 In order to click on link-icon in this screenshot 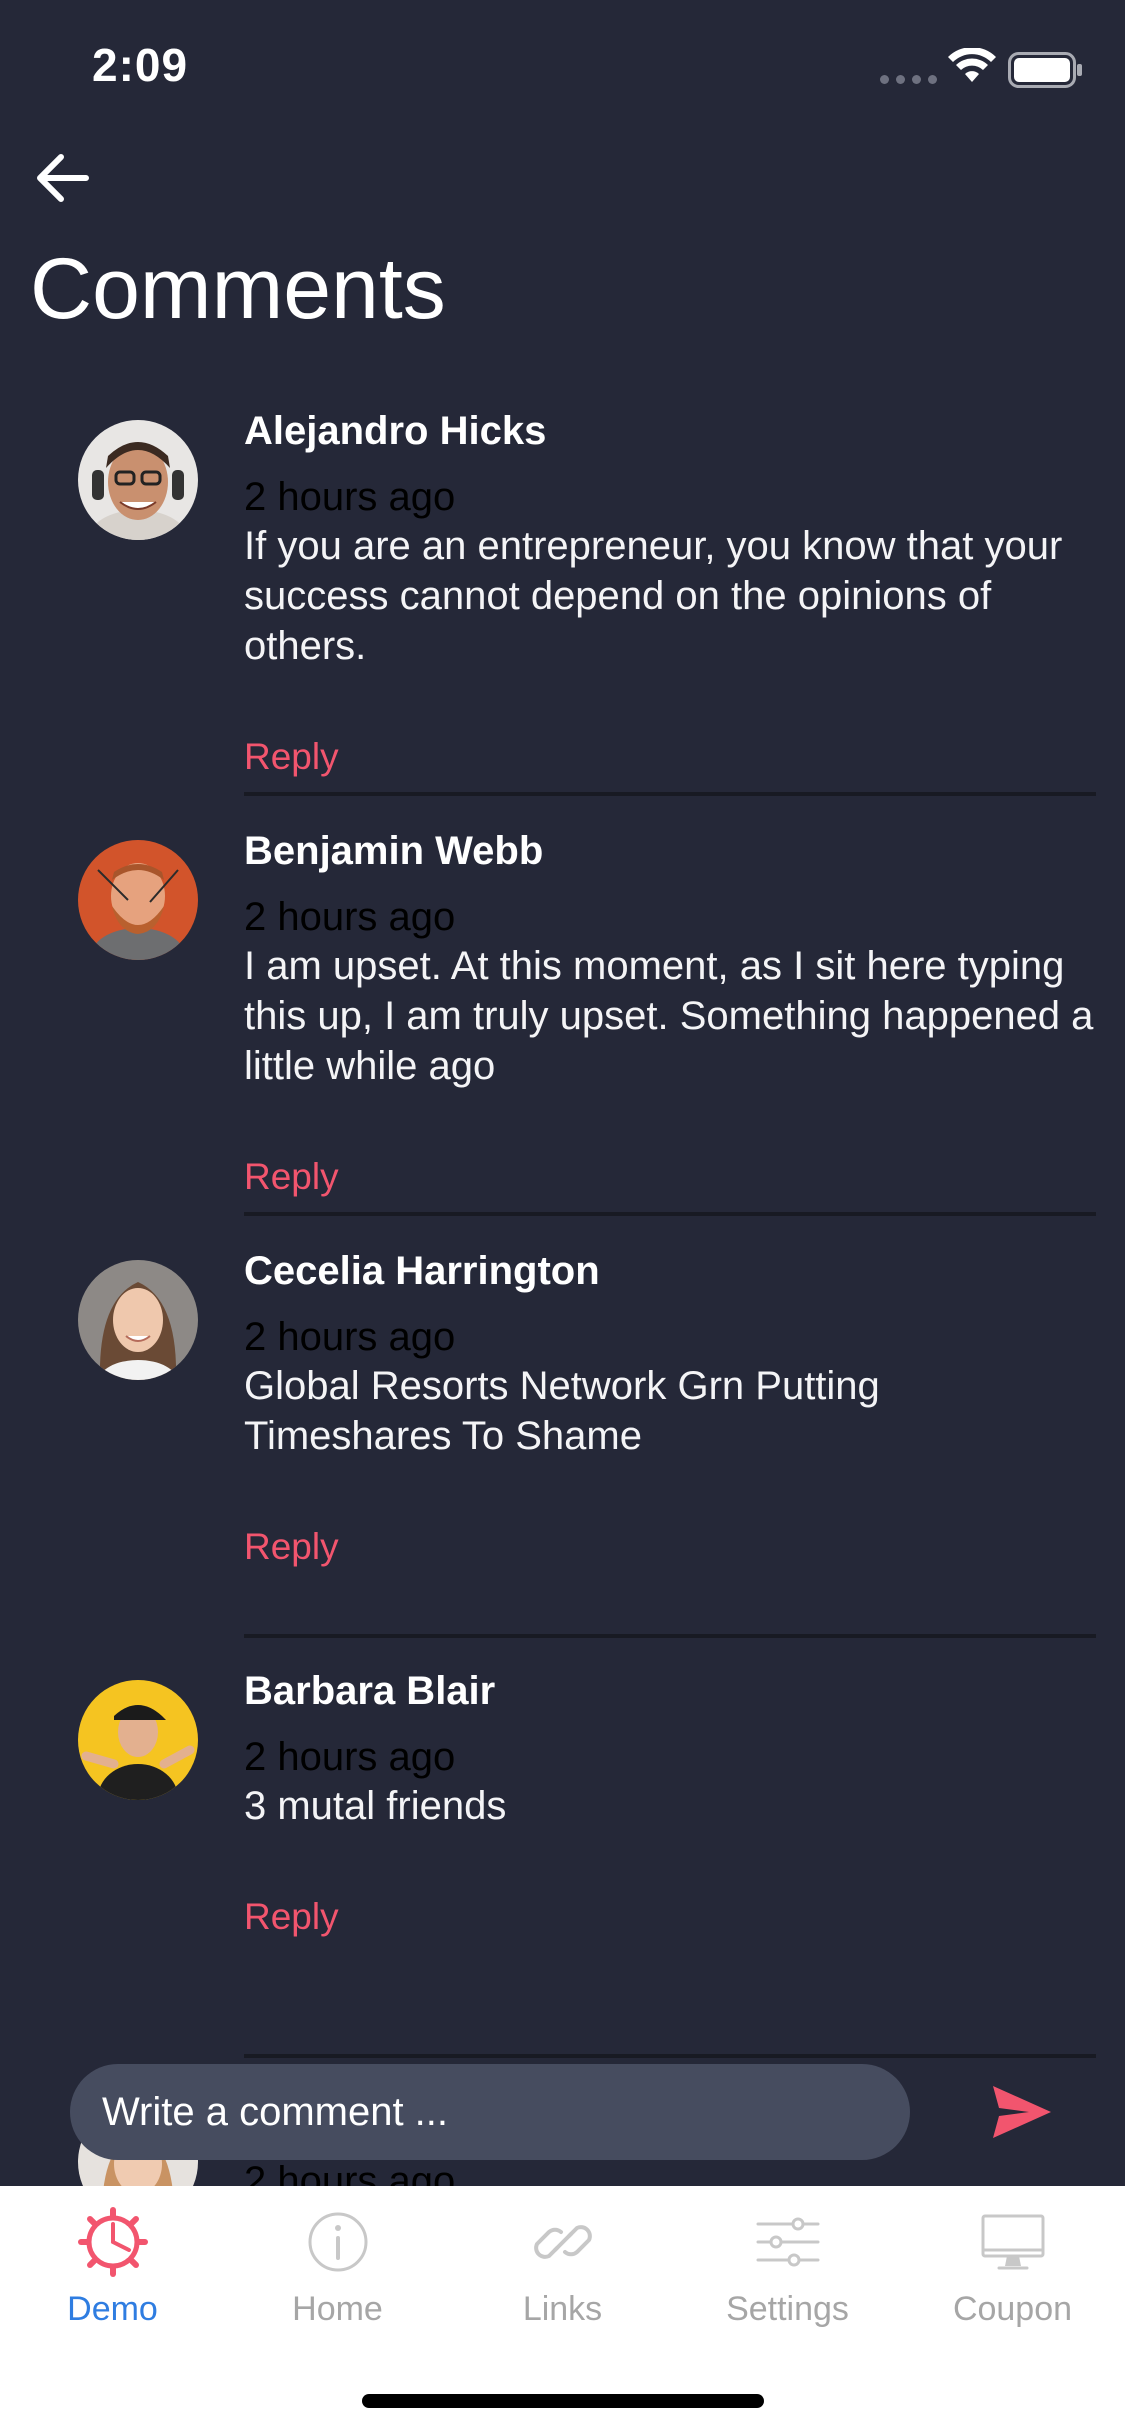, I will do `click(562, 2242)`.